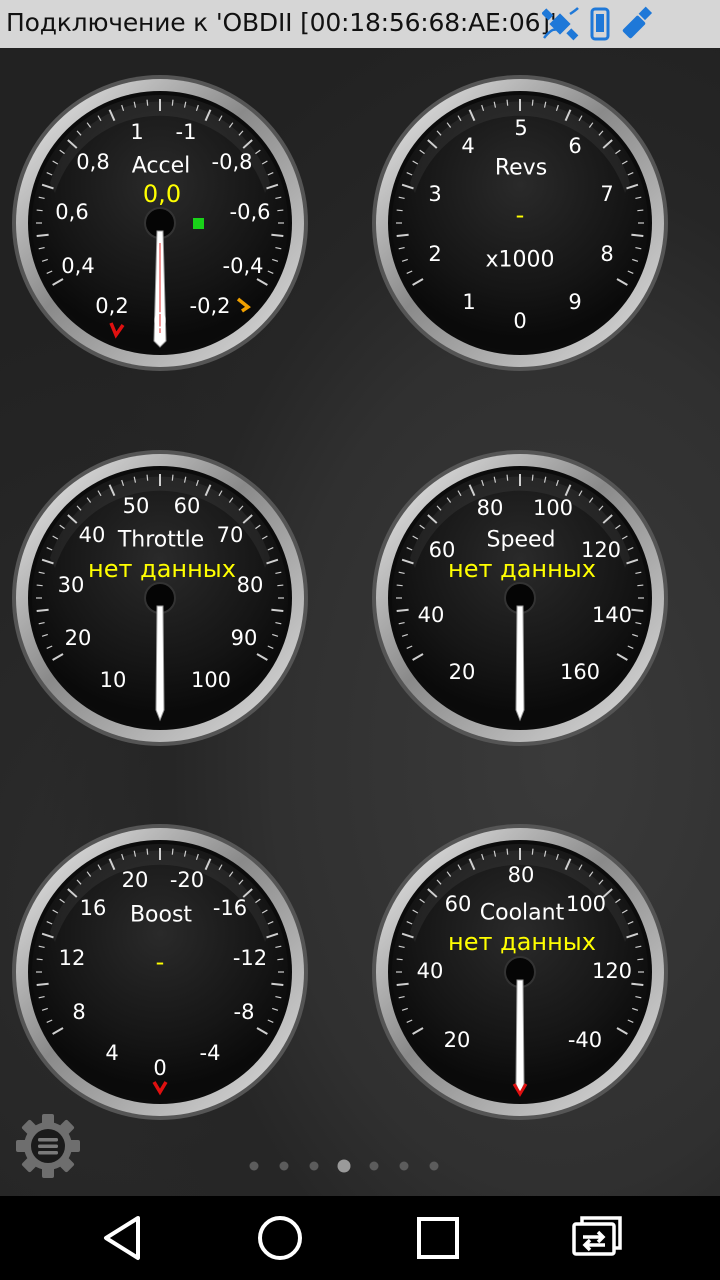 This screenshot has width=720, height=1280. I want to click on screen-switch-icon, so click(597, 1236).